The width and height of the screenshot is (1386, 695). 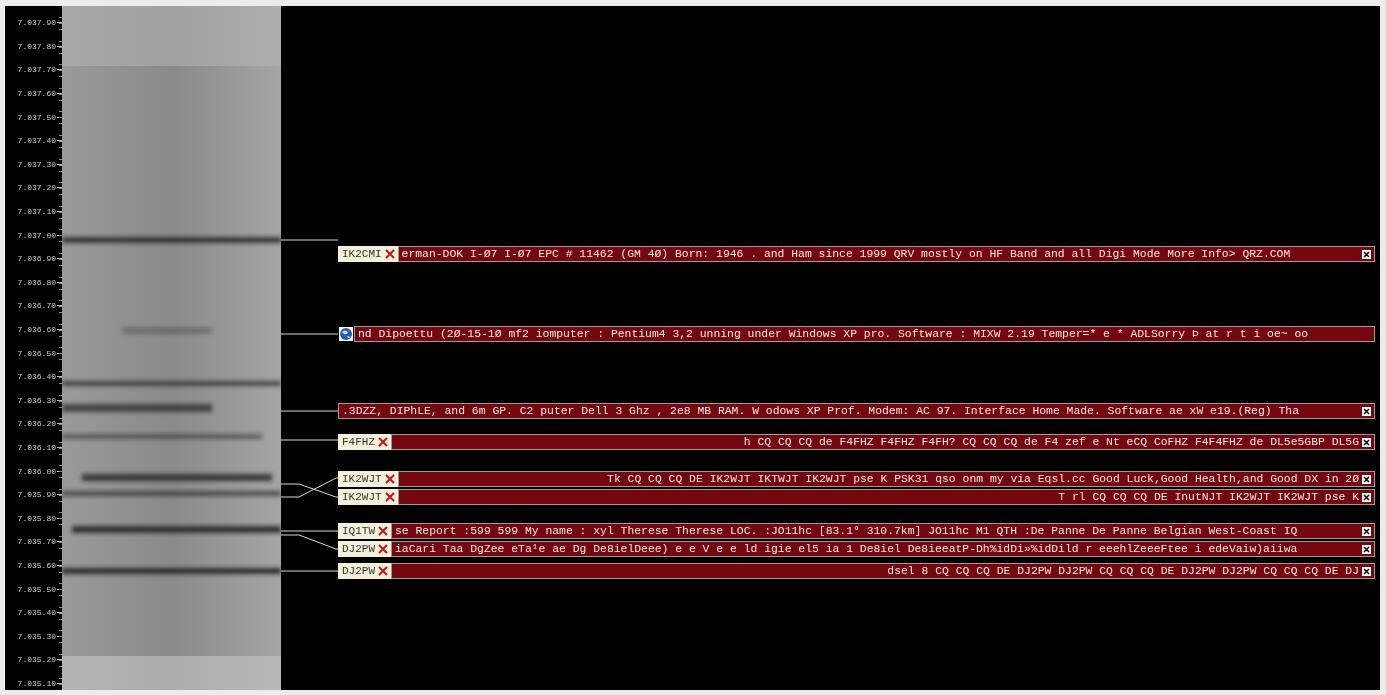 What do you see at coordinates (36, 329) in the screenshot?
I see `frequency-label: 7.036.60` at bounding box center [36, 329].